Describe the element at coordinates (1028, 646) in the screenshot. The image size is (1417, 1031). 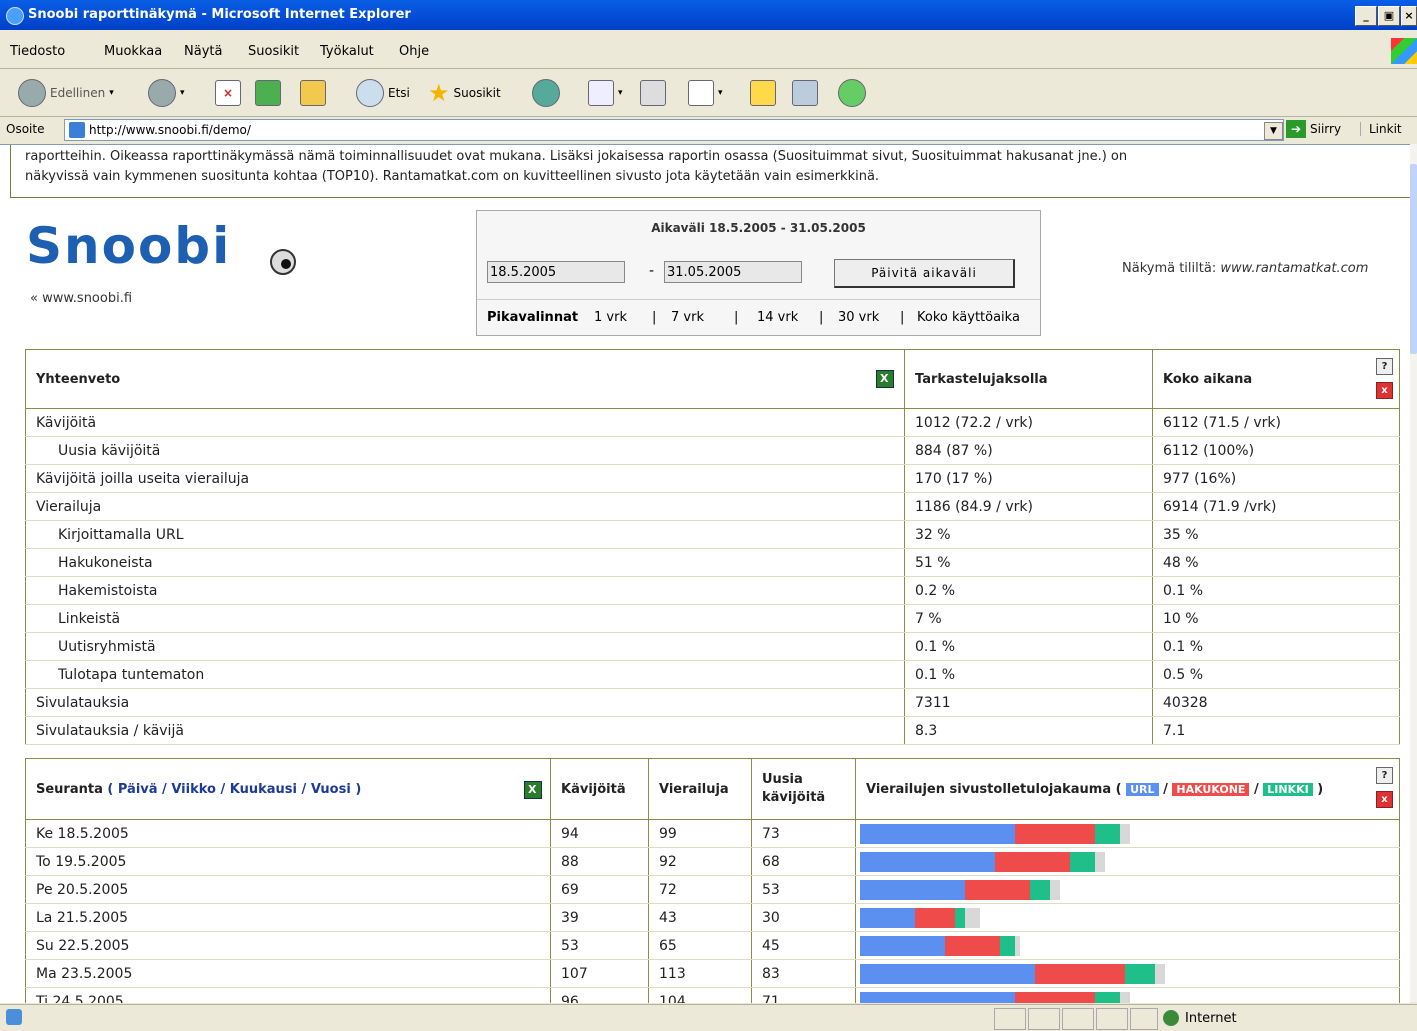
I see `summary-period-value: 0.1 %` at that location.